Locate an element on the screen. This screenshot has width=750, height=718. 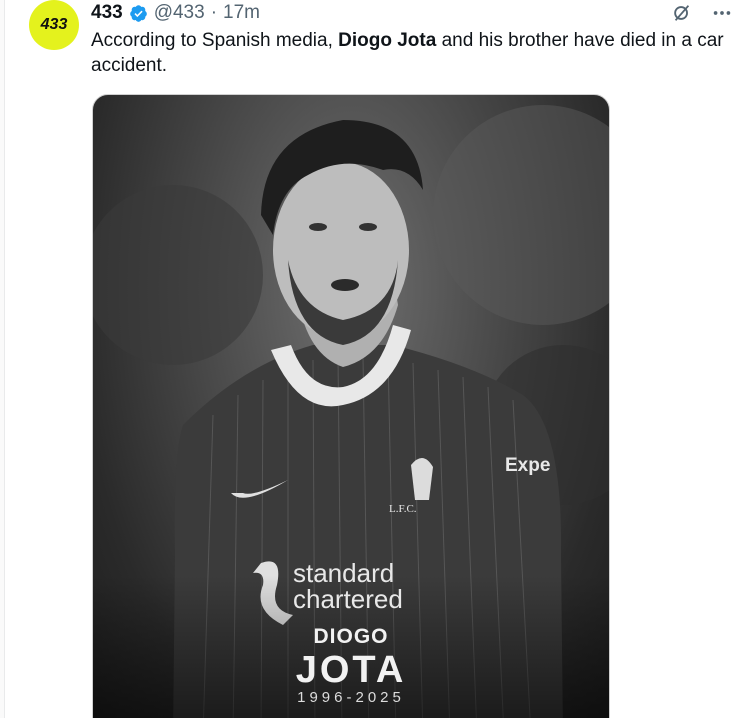
player-years: 1996-2025 is located at coordinates (351, 697).